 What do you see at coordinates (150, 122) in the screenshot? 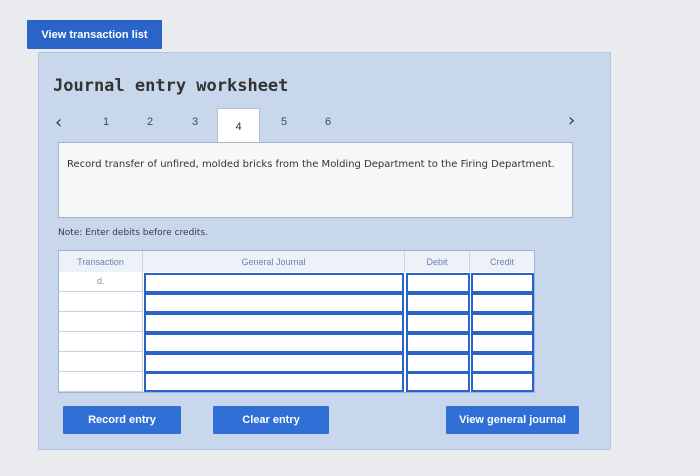
I see `tab-2: 2` at bounding box center [150, 122].